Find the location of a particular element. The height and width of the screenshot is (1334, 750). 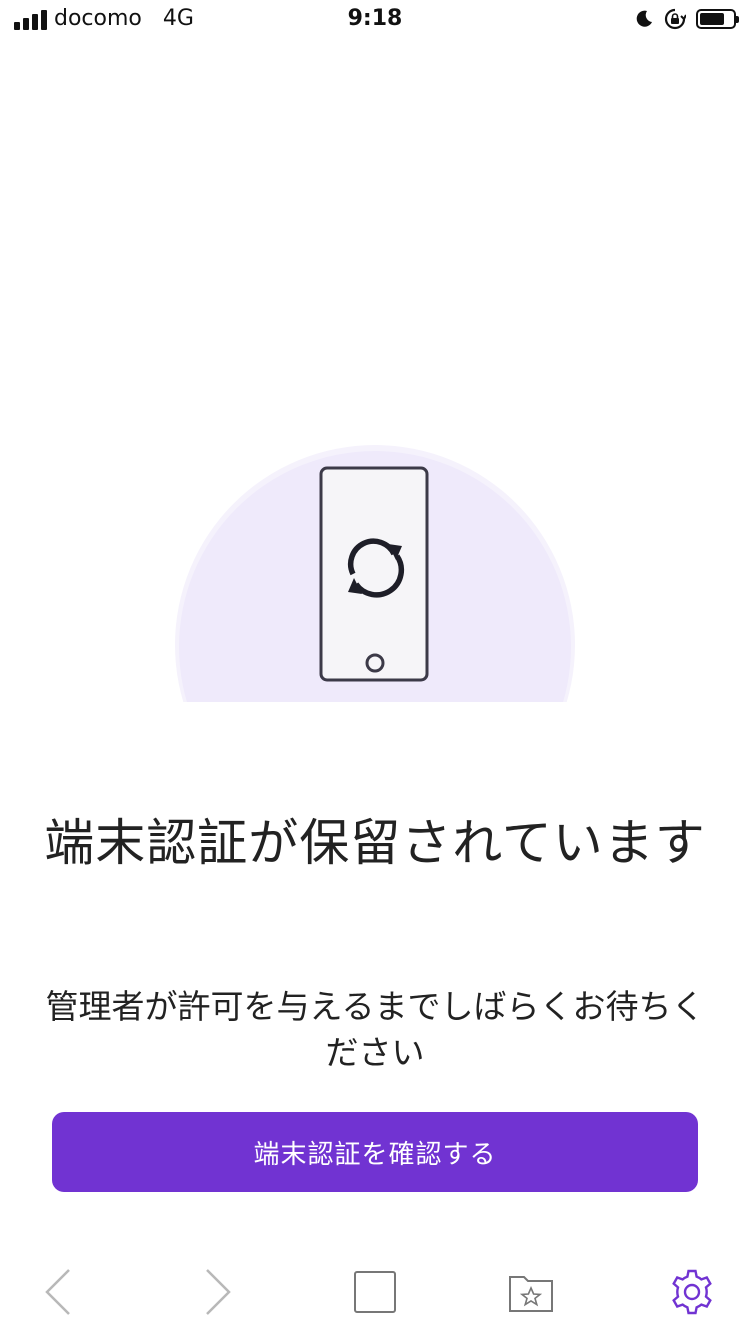

forward-icon is located at coordinates (218, 1292).